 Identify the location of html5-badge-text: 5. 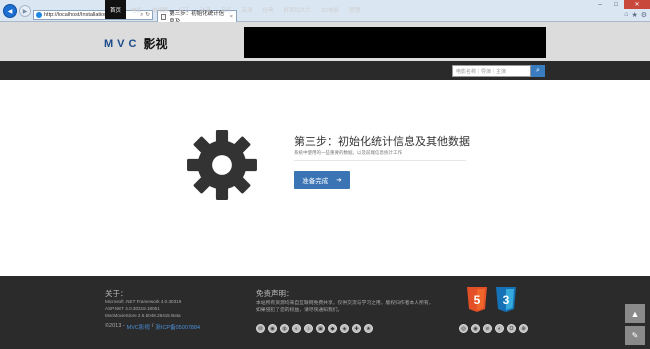
(477, 300).